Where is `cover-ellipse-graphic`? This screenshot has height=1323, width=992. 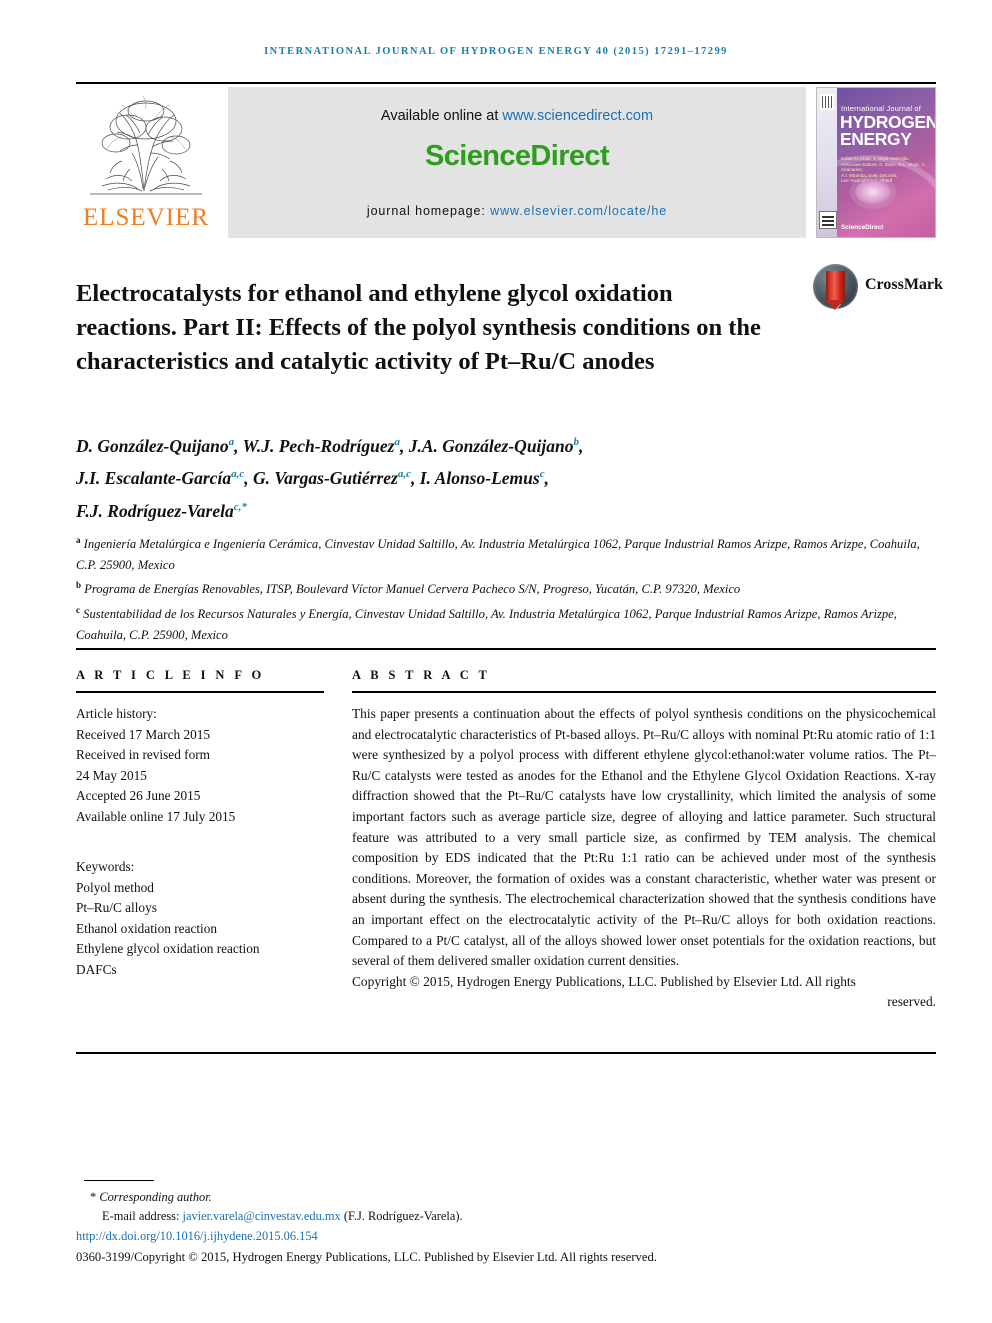 cover-ellipse-graphic is located at coordinates (873, 192).